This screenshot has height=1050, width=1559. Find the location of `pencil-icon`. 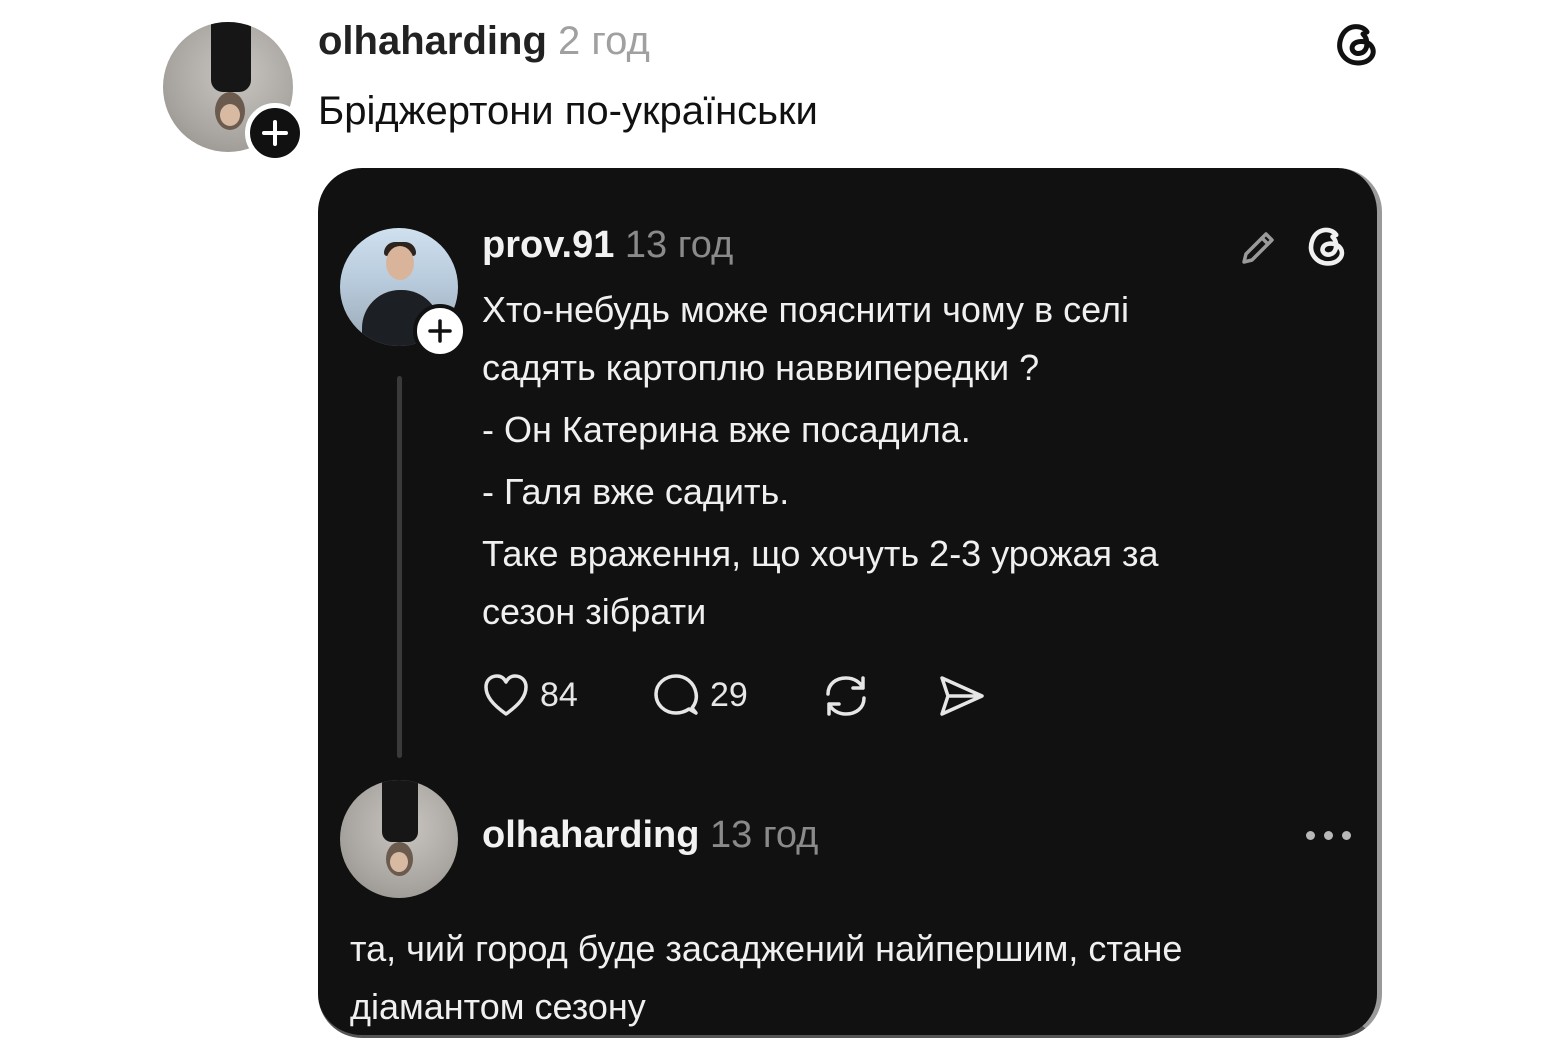

pencil-icon is located at coordinates (1258, 250).